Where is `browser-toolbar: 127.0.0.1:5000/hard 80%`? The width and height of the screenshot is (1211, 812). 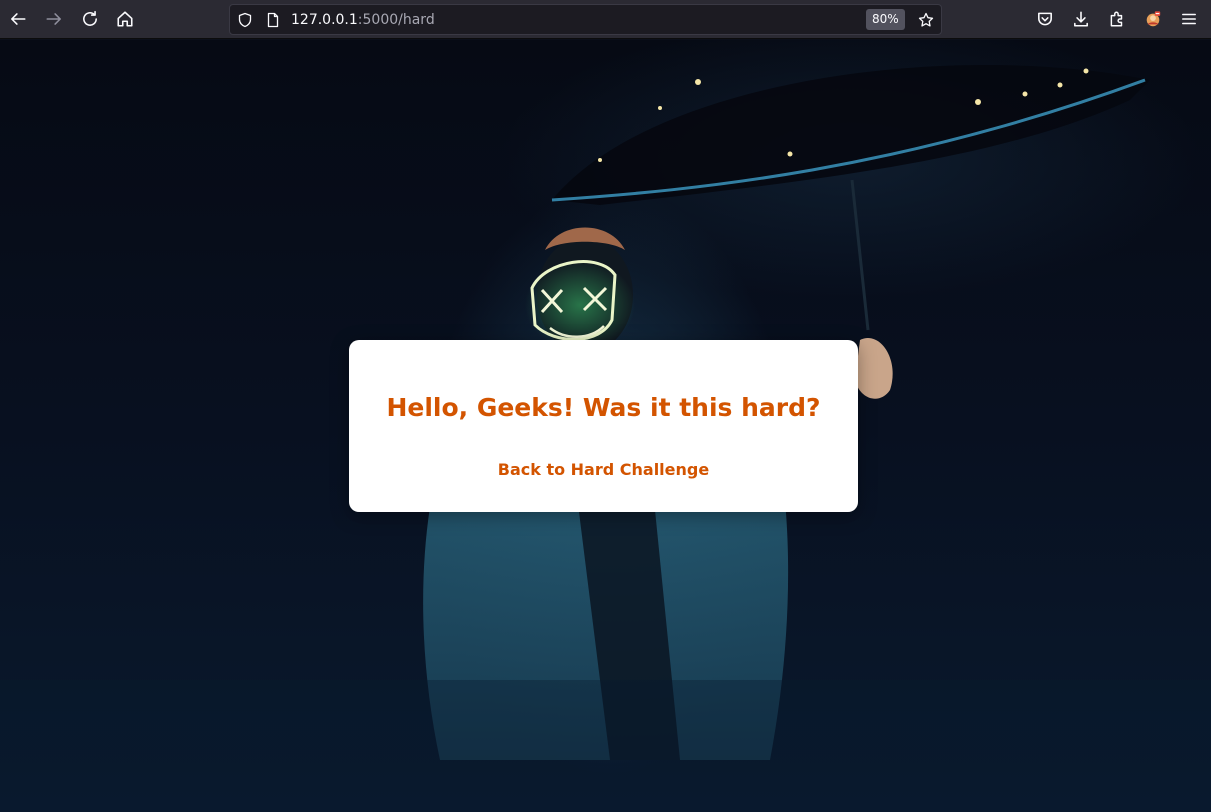
browser-toolbar: 127.0.0.1:5000/hard 80% is located at coordinates (605, 19).